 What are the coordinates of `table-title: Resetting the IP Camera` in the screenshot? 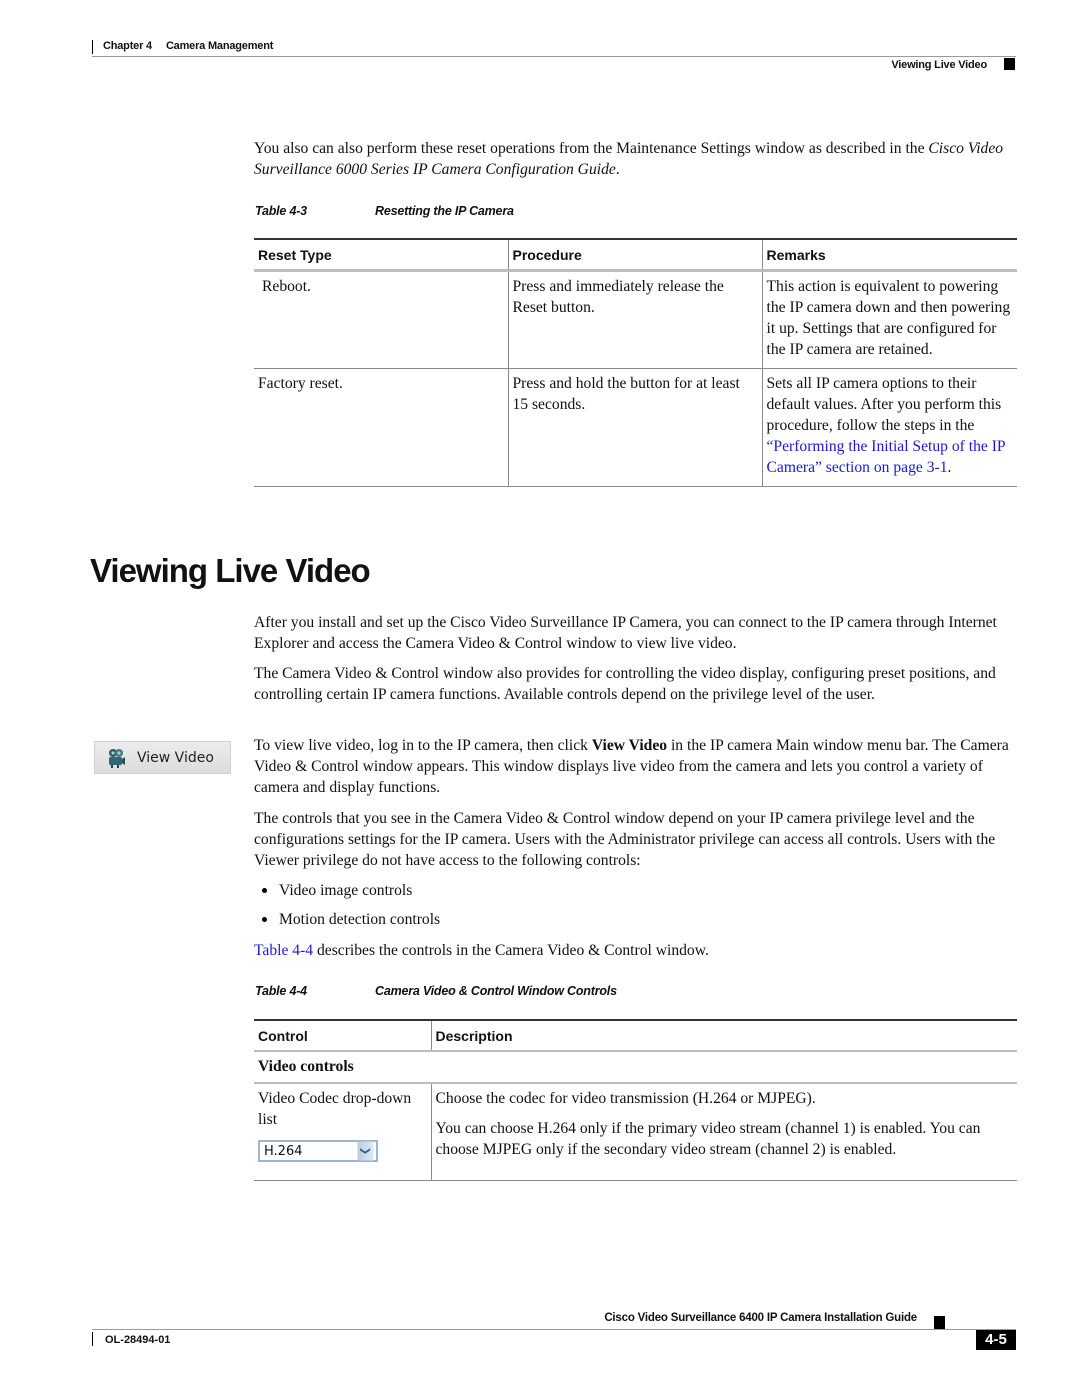 It's located at (444, 211).